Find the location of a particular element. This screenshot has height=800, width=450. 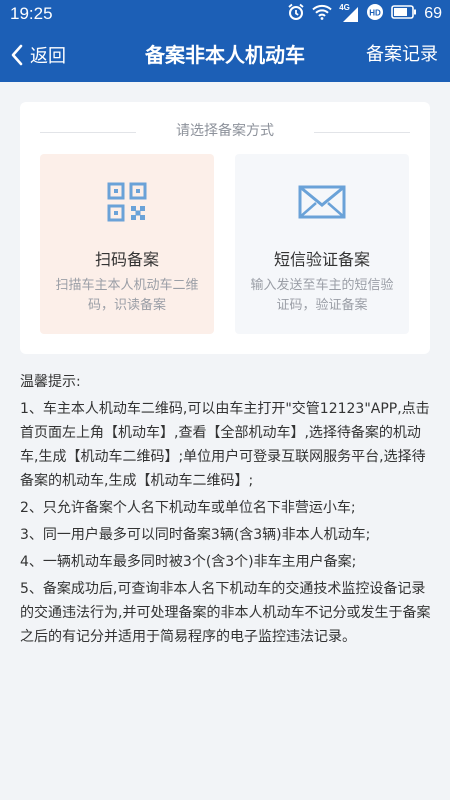

status-icons: 4G HD 69 is located at coordinates (364, 14).